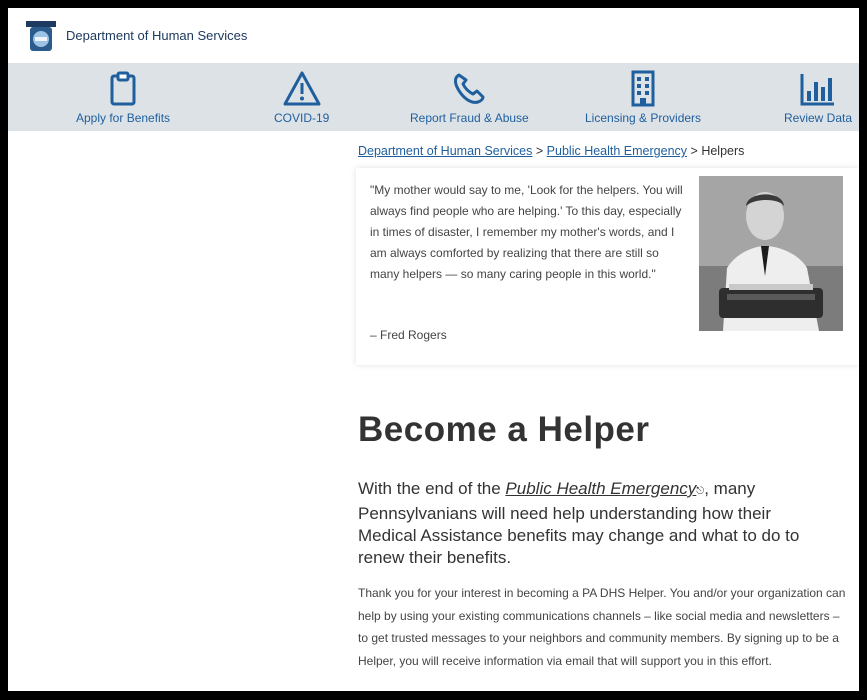 The height and width of the screenshot is (700, 867). Describe the element at coordinates (469, 118) in the screenshot. I see `nav-label: Report Fraud & Abuse` at that location.